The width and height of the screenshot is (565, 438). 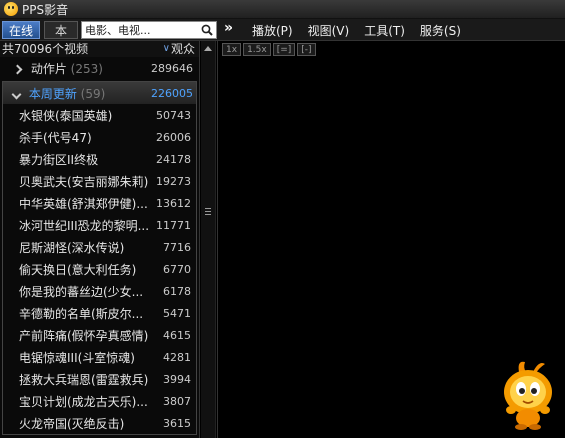 What do you see at coordinates (78, 269) in the screenshot?
I see `item-title: 偷天换日(意大利任务)` at bounding box center [78, 269].